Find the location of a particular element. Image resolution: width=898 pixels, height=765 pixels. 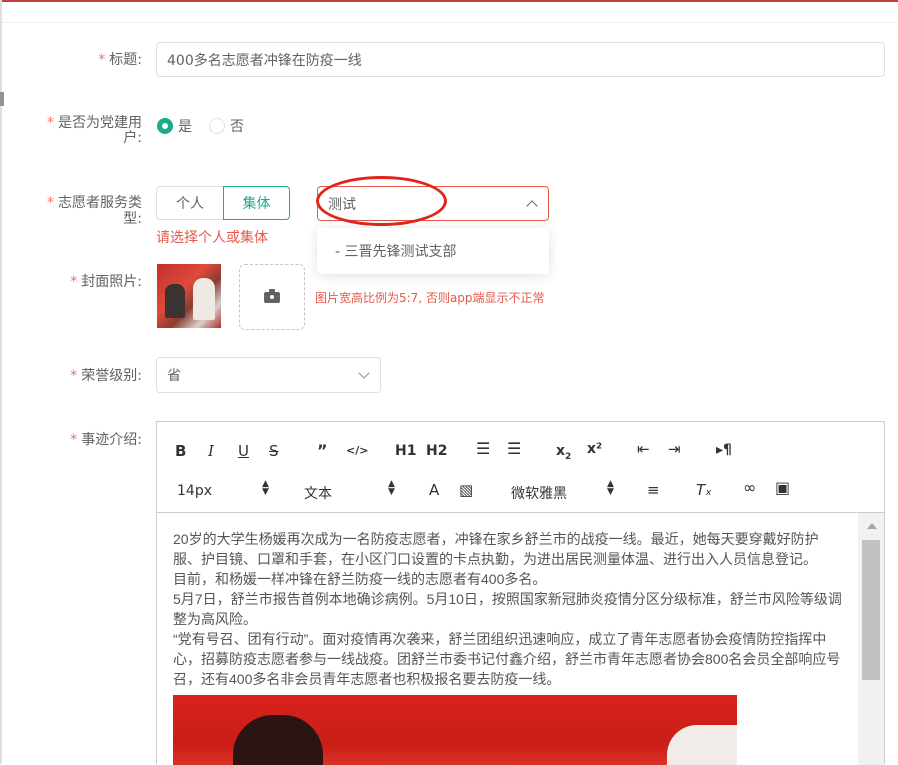

editor-scrollbar is located at coordinates (871, 639).